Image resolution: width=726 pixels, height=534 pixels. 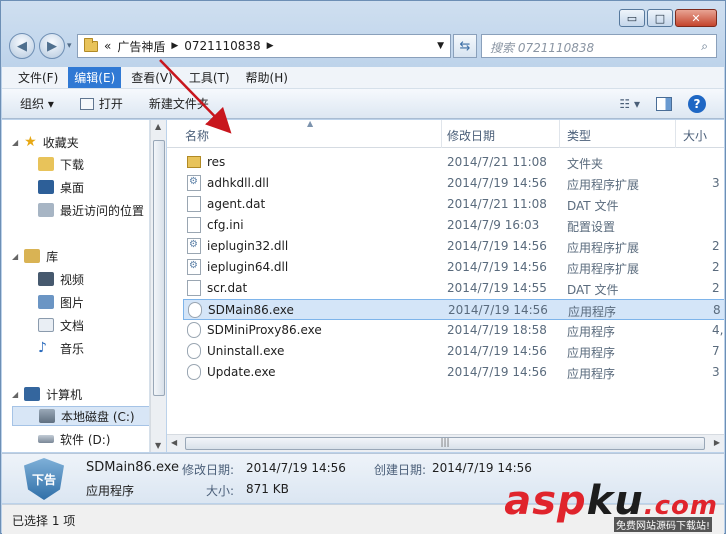 I want to click on organize-button: 组织 ▾, so click(x=37, y=103).